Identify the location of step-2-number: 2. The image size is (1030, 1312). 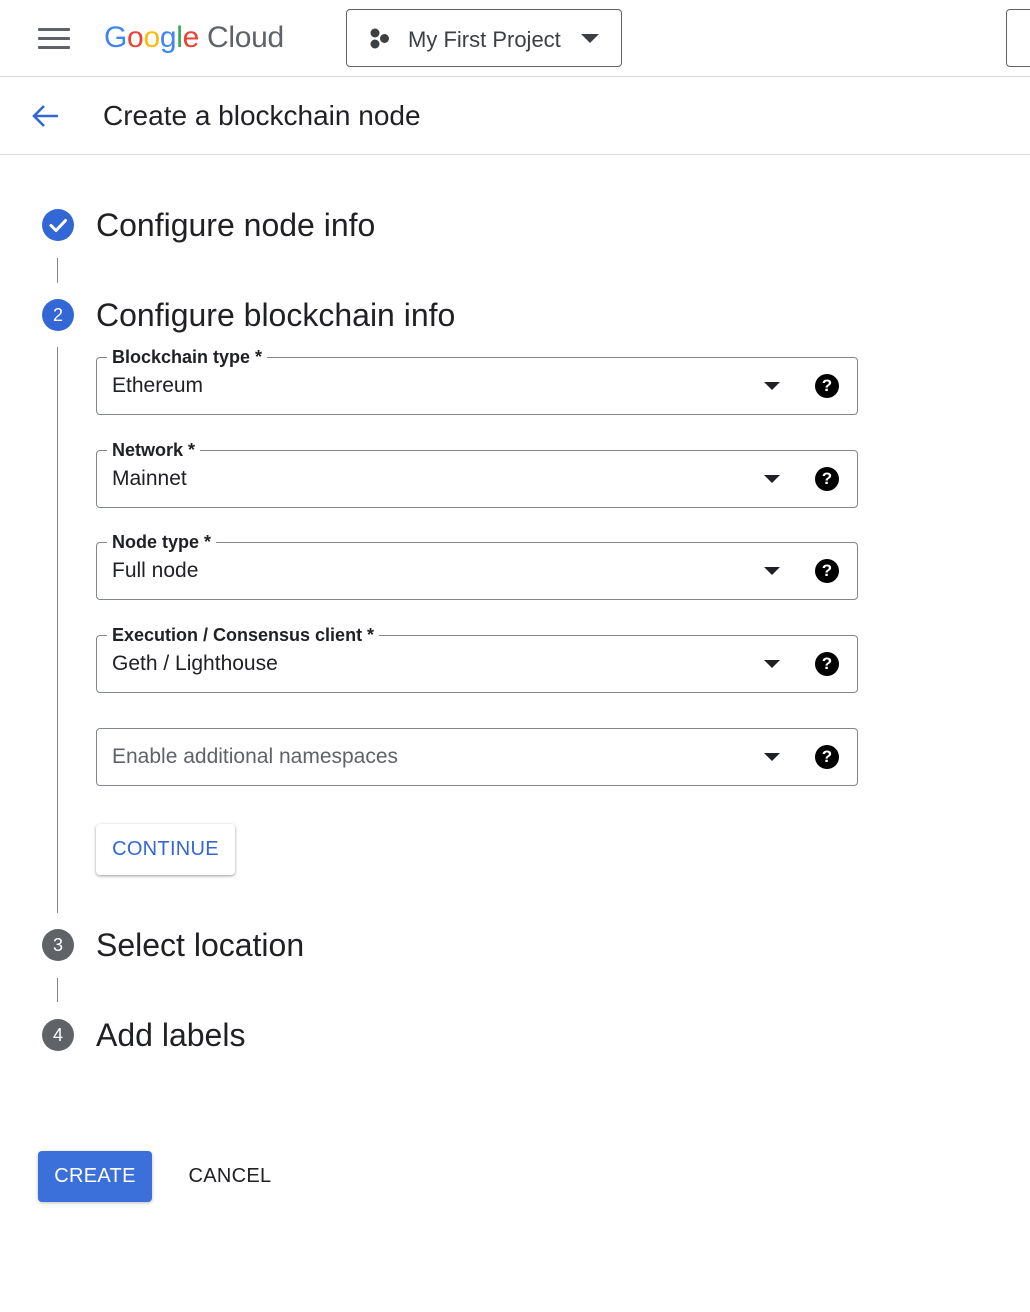
(58, 315).